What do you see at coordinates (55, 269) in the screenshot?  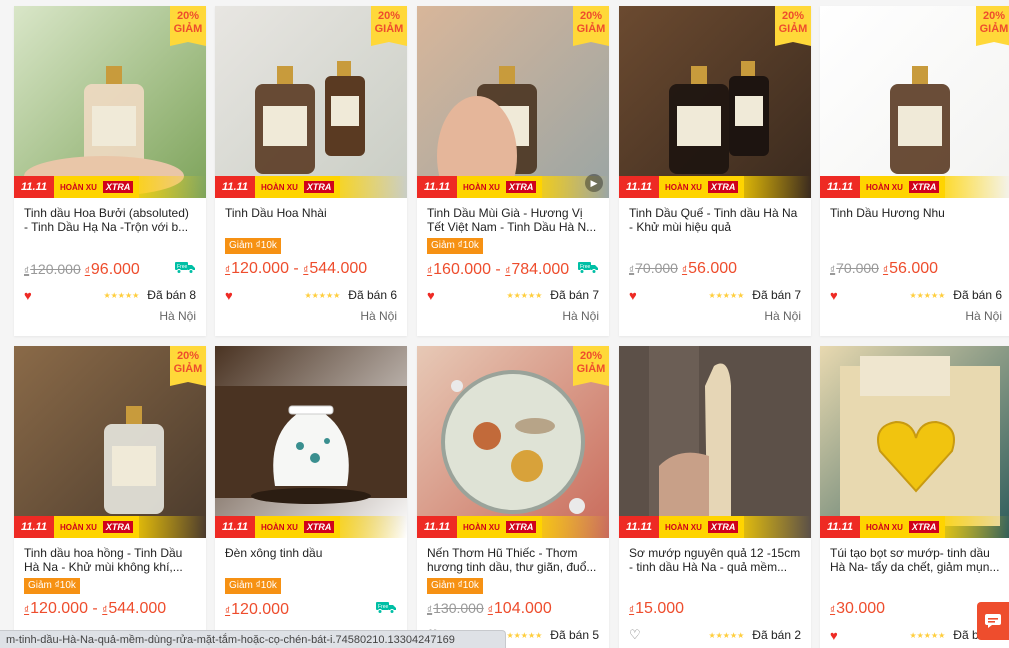 I see `original-price-value: 120.000` at bounding box center [55, 269].